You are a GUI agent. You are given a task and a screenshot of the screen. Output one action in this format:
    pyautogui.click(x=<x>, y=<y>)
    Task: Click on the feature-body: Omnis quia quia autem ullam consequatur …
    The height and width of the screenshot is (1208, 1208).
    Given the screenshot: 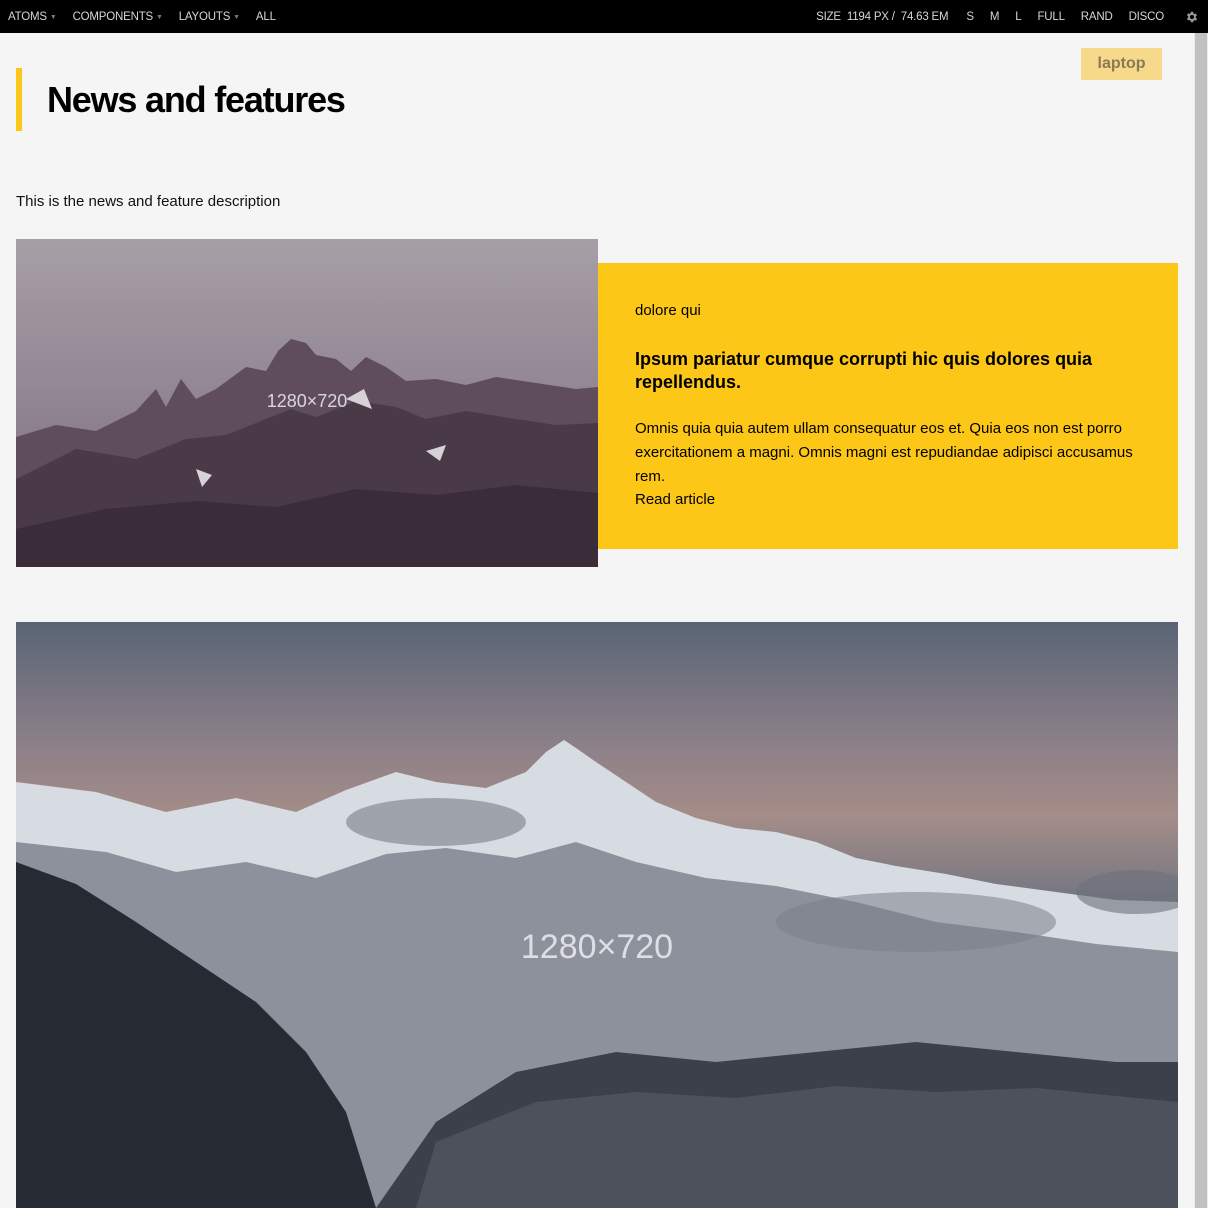 What is the action you would take?
    pyautogui.click(x=884, y=452)
    